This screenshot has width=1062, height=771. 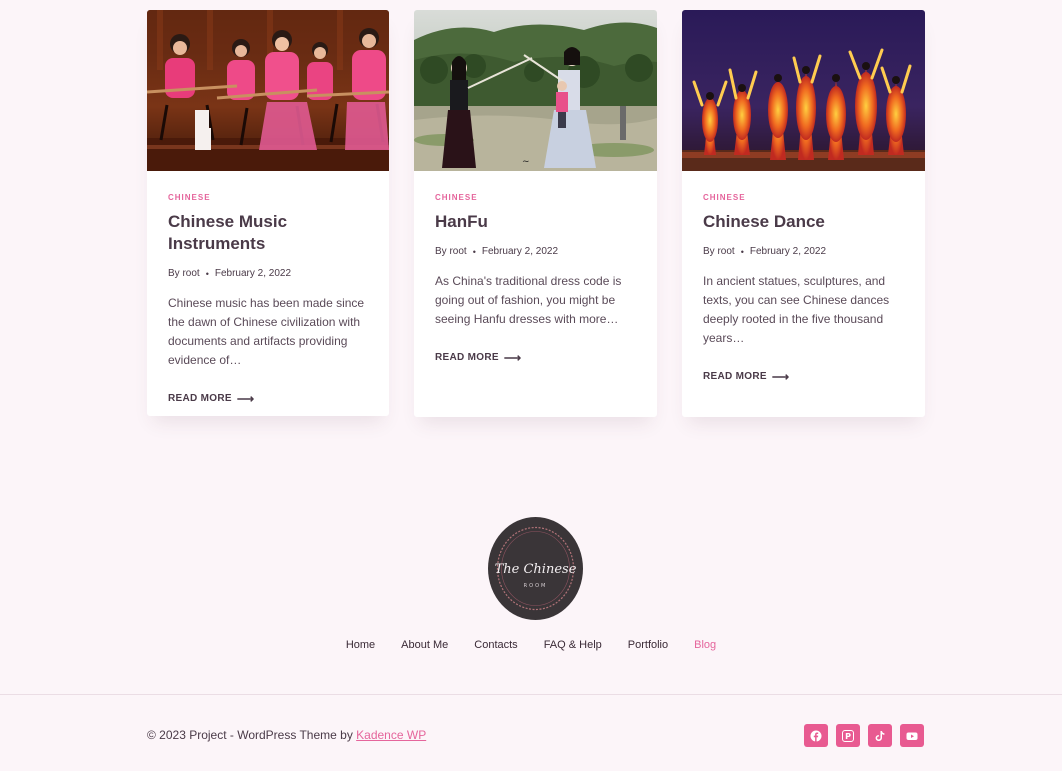 I want to click on post-title-line: Chinese Dance, so click(x=764, y=221).